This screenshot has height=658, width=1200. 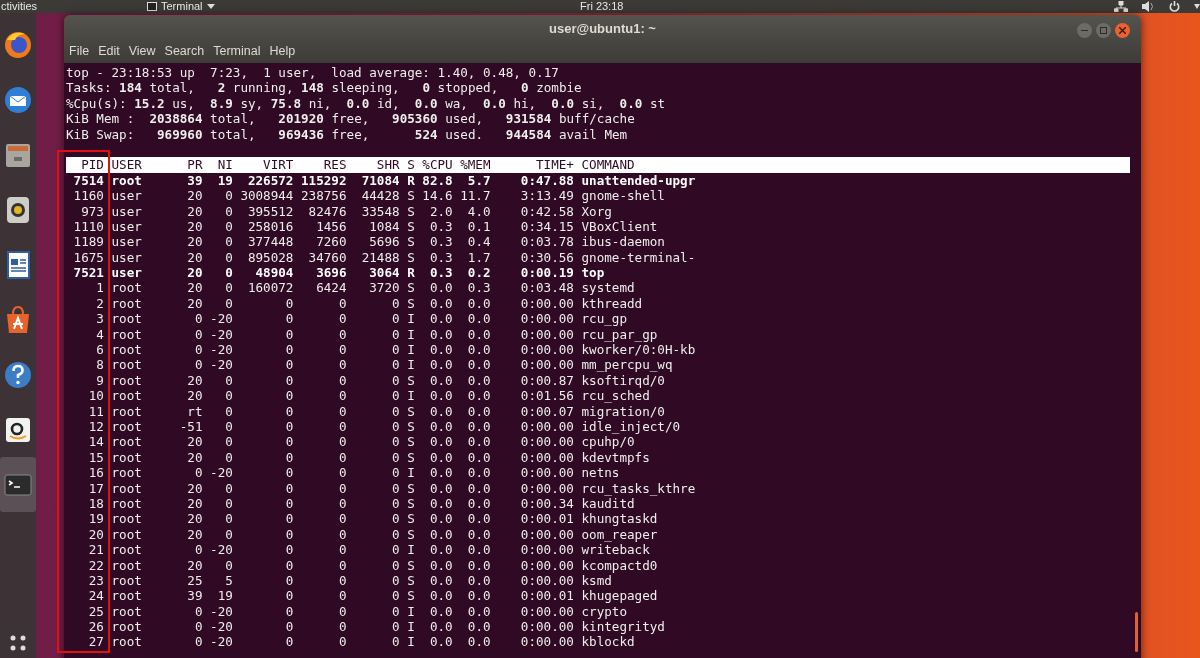 What do you see at coordinates (1148, 6) in the screenshot?
I see `volume-icon` at bounding box center [1148, 6].